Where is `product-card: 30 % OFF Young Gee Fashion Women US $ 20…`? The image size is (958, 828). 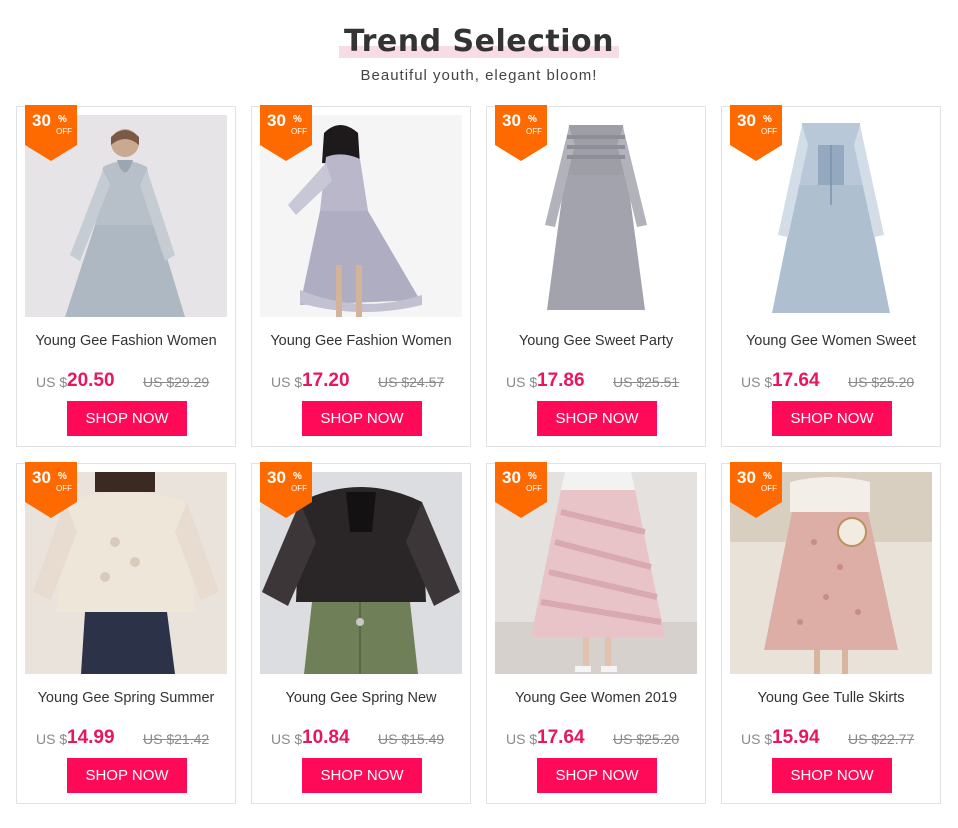 product-card: 30 % OFF Young Gee Fashion Women US $ 20… is located at coordinates (126, 276).